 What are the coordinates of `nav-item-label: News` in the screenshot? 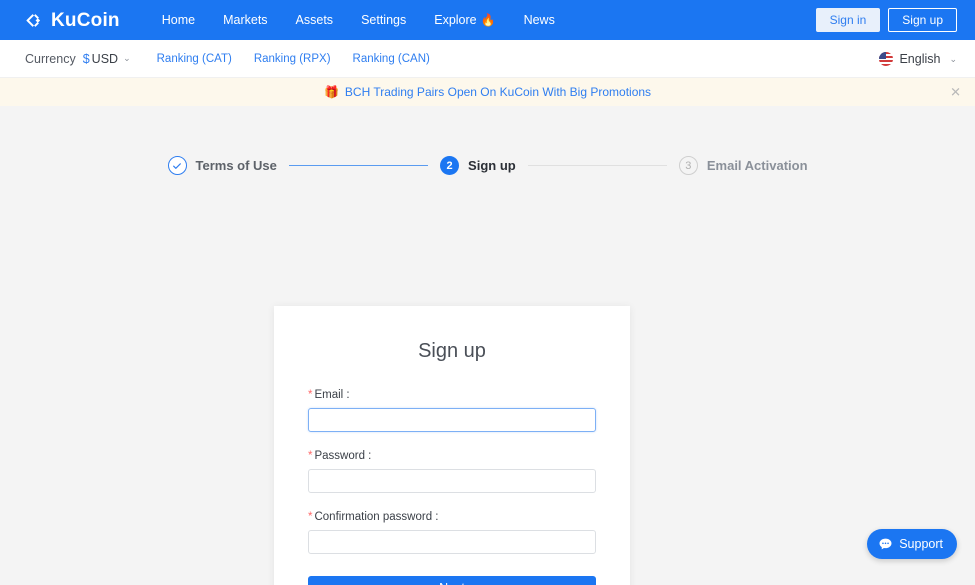 It's located at (539, 20).